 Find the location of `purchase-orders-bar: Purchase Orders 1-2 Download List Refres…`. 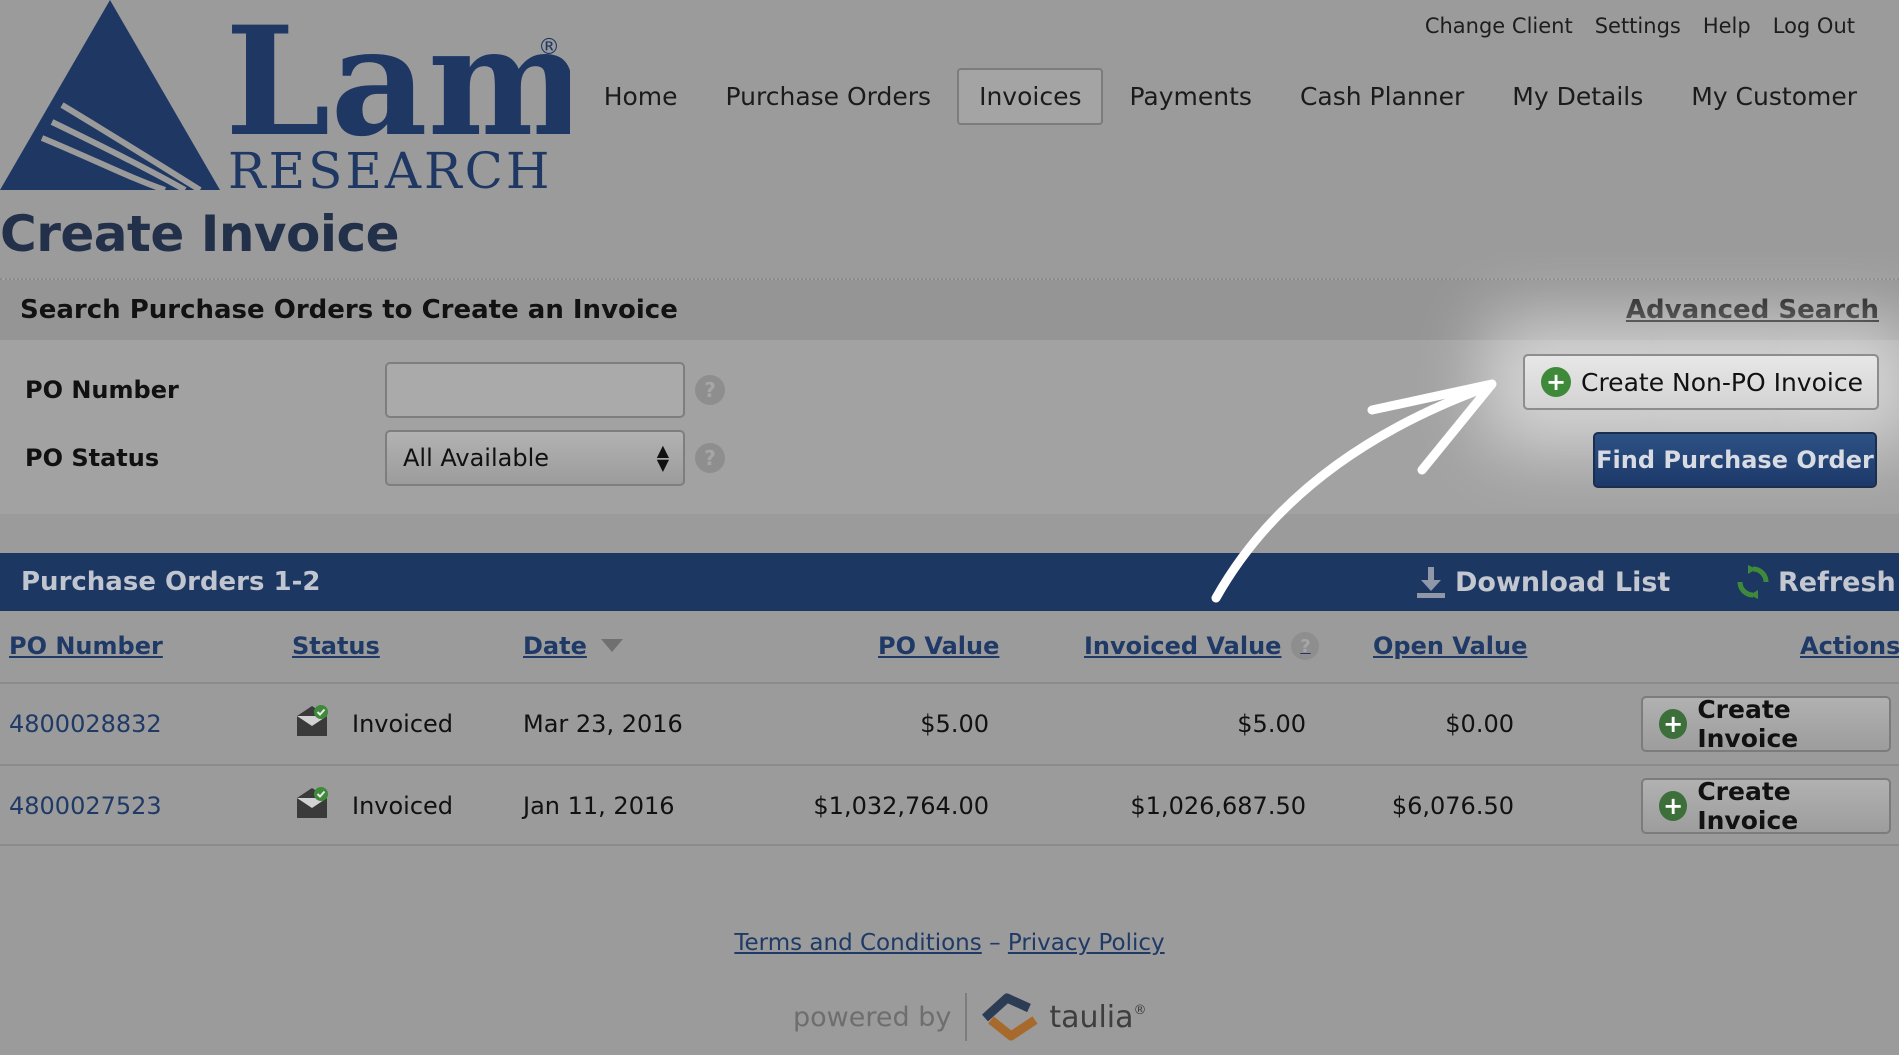

purchase-orders-bar: Purchase Orders 1-2 Download List Refres… is located at coordinates (949, 582).